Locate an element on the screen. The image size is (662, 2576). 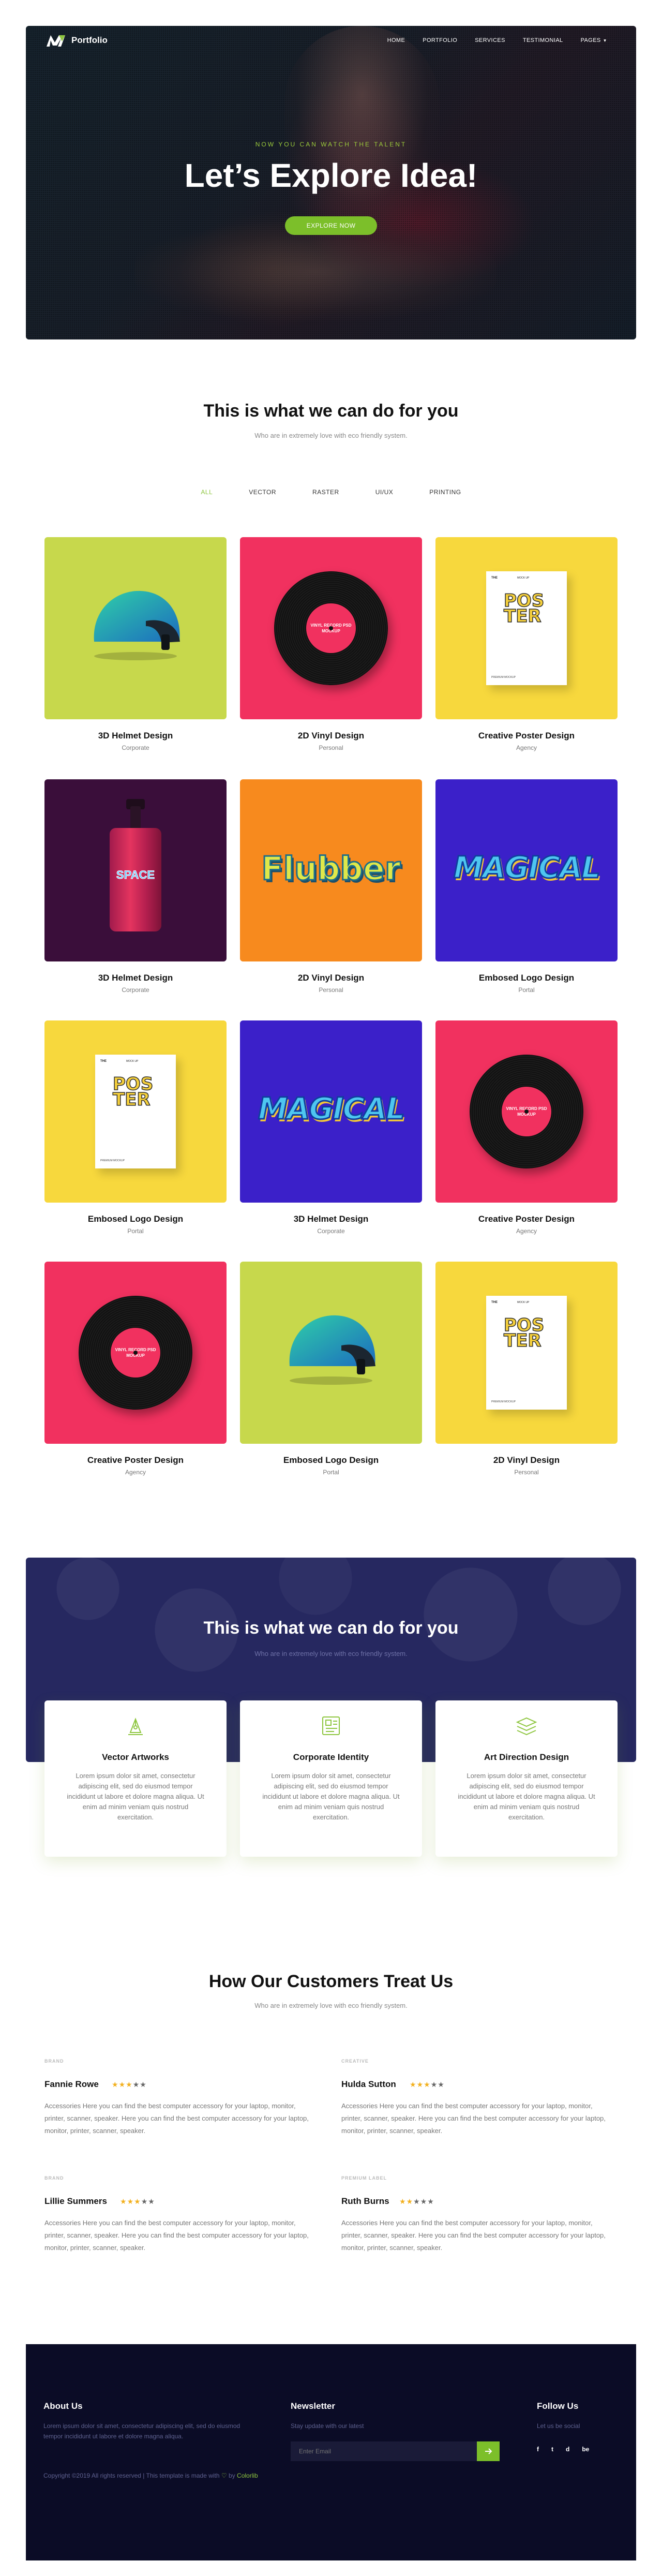
filter-printing: PRINTING is located at coordinates (445, 492).